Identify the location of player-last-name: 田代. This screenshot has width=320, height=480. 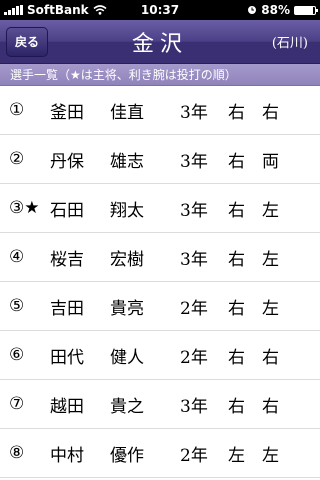
(67, 357).